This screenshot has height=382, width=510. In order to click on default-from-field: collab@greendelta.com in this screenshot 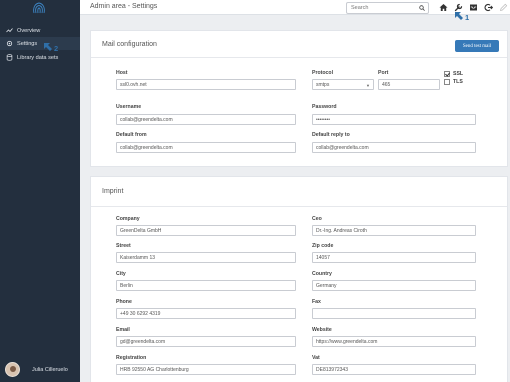, I will do `click(206, 147)`.